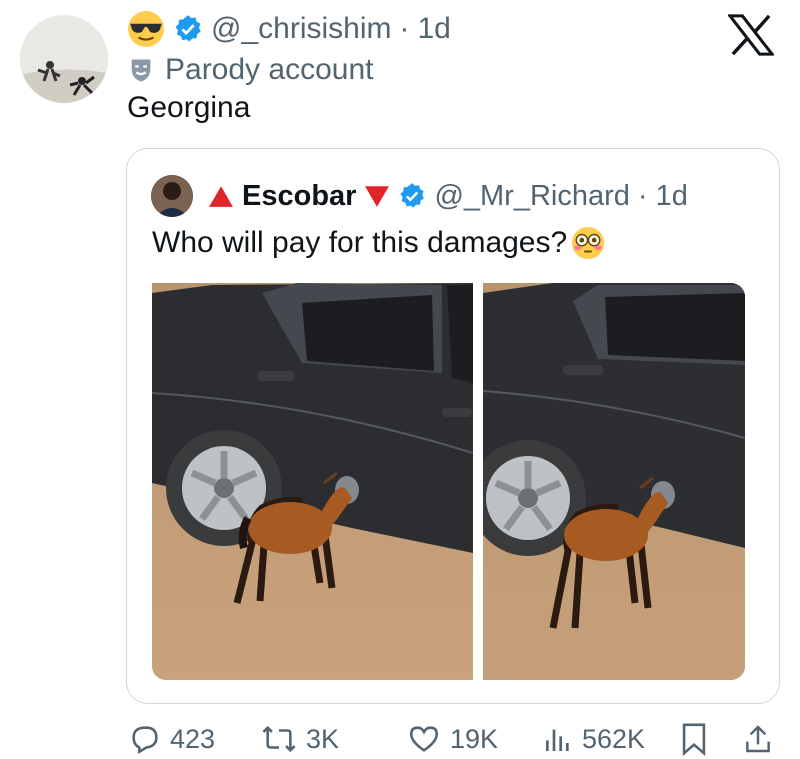 The image size is (800, 759). I want to click on quoted-tweet-text-row: Who will pay for this damages?, so click(378, 243).